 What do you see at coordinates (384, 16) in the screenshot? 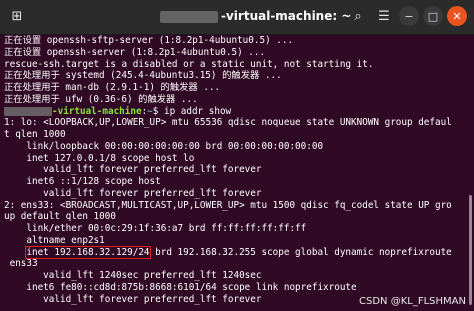
I see `hamburger-menu-icon: ☰` at bounding box center [384, 16].